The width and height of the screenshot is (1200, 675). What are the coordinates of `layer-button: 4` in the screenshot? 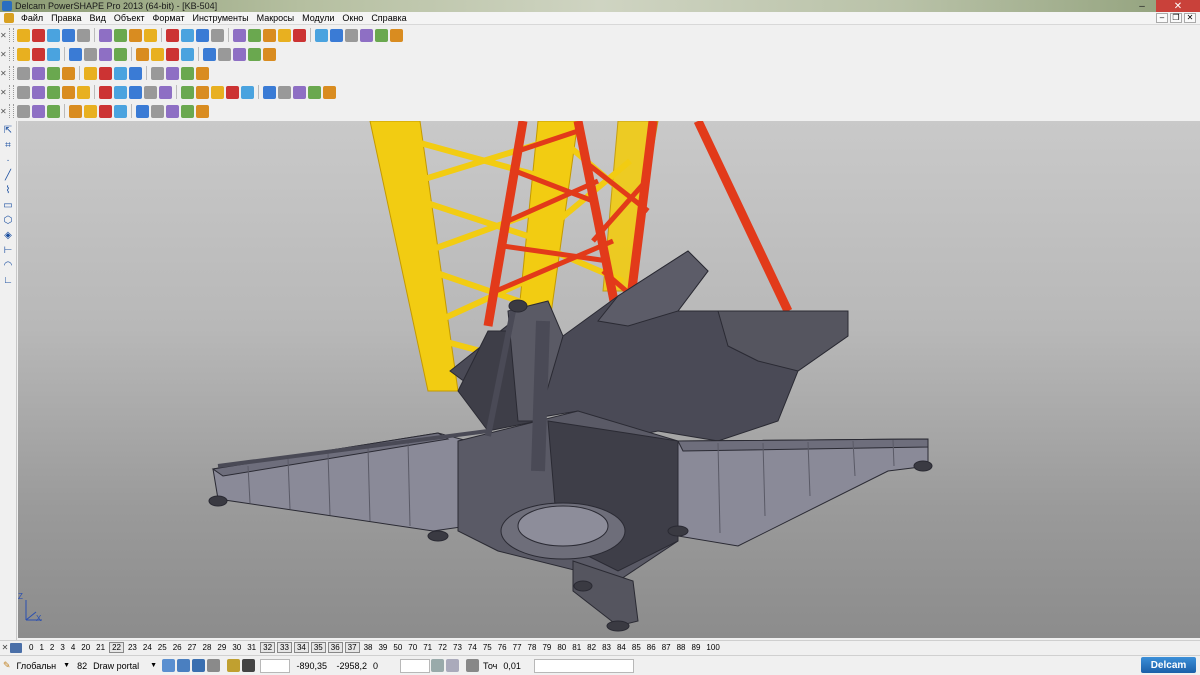 It's located at (73, 647).